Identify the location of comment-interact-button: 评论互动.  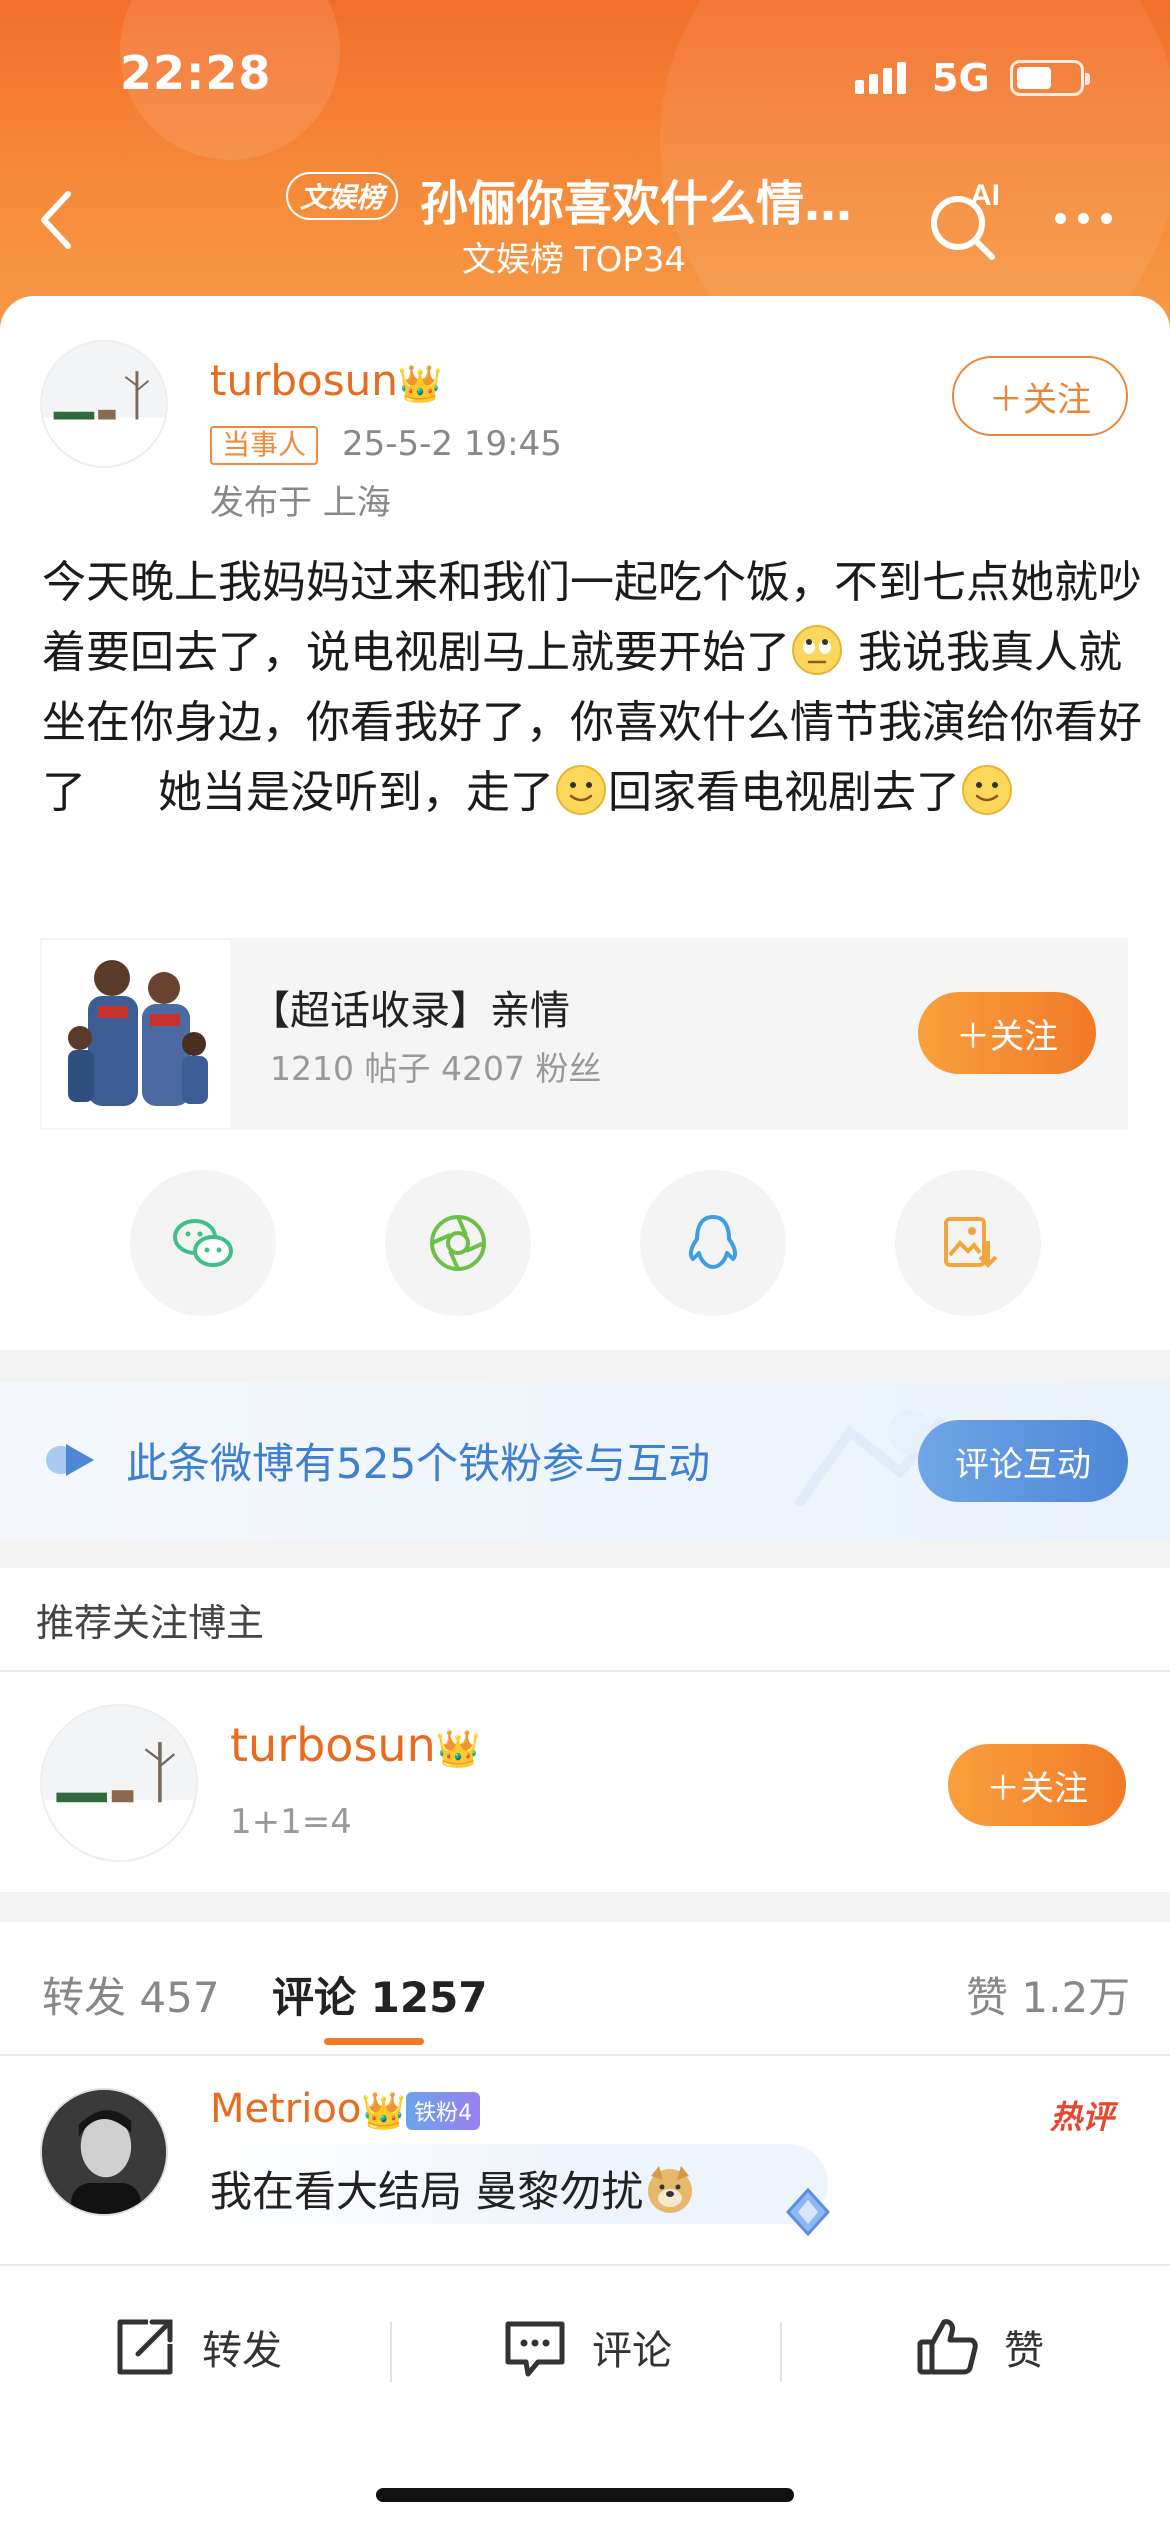
(1023, 1461).